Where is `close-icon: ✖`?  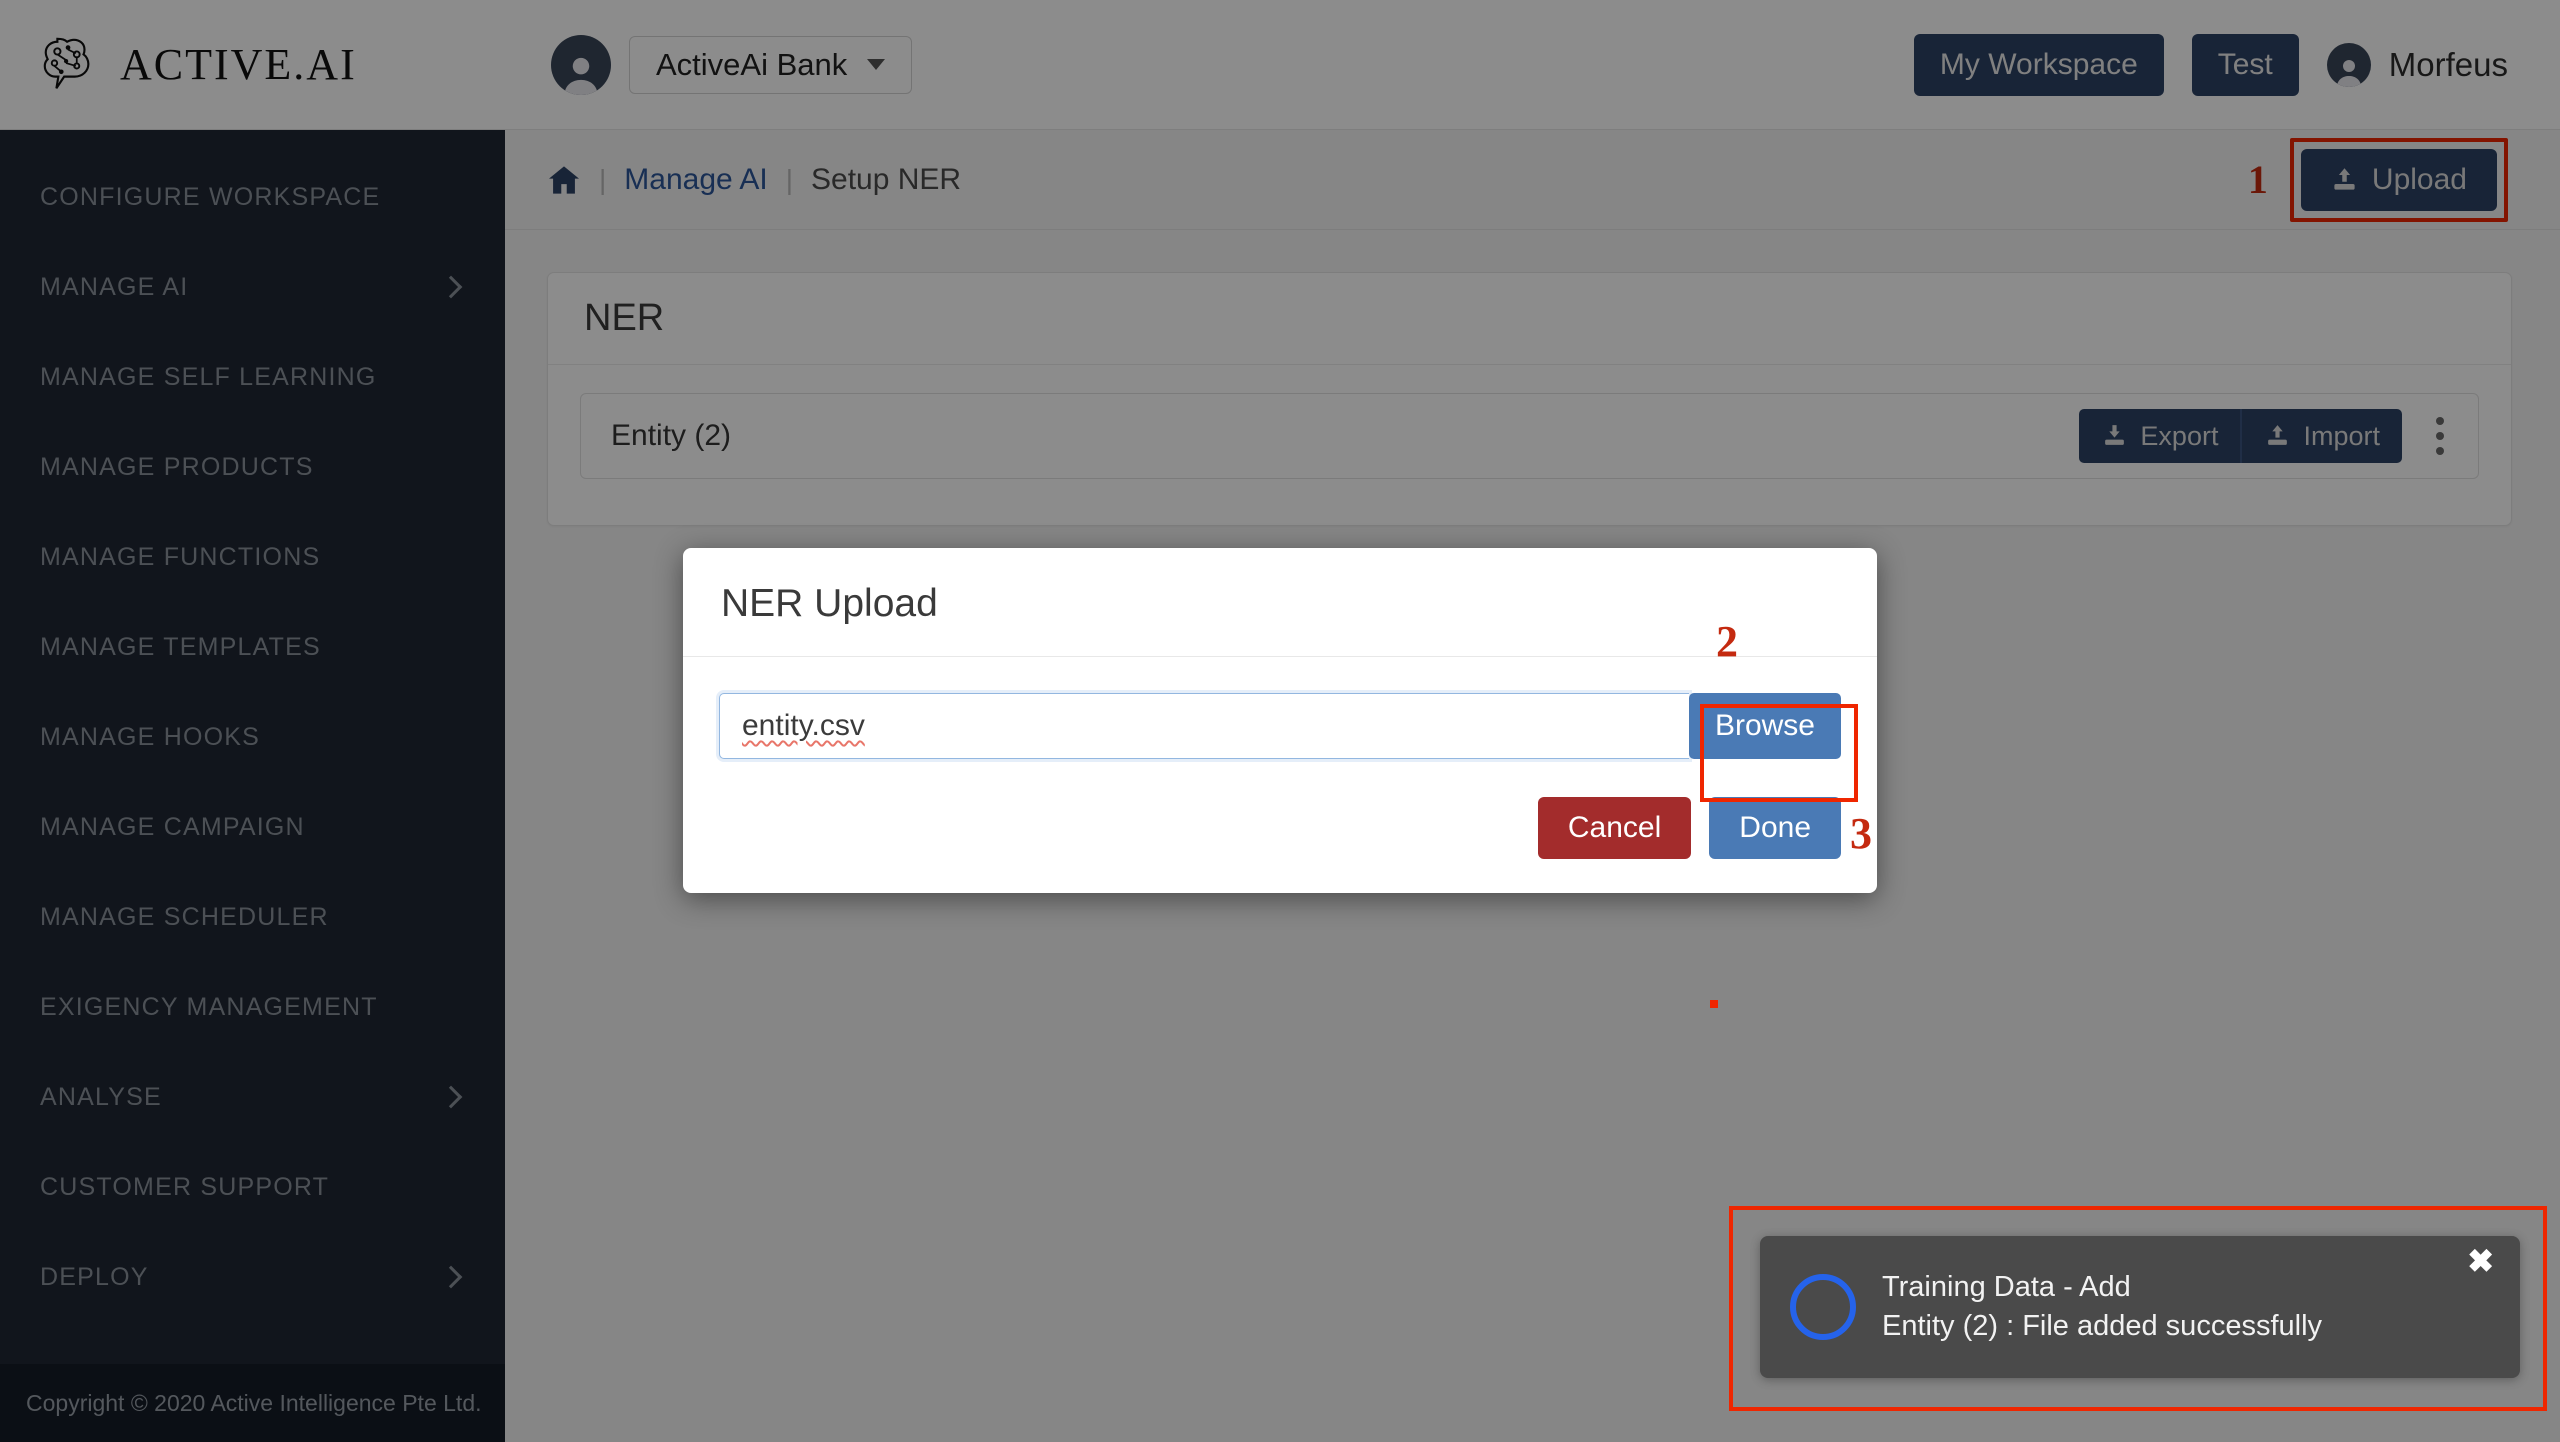 close-icon: ✖ is located at coordinates (2480, 1261).